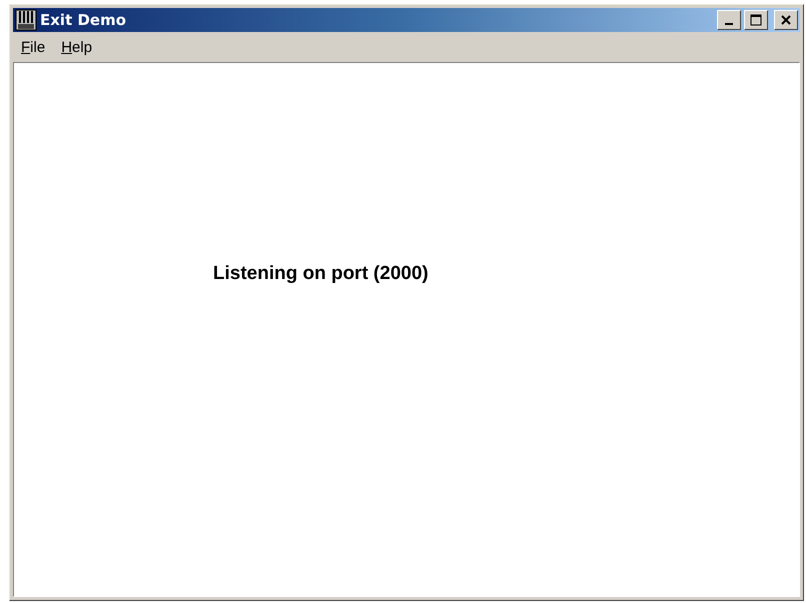  I want to click on window-title: Exit Demo, so click(84, 20).